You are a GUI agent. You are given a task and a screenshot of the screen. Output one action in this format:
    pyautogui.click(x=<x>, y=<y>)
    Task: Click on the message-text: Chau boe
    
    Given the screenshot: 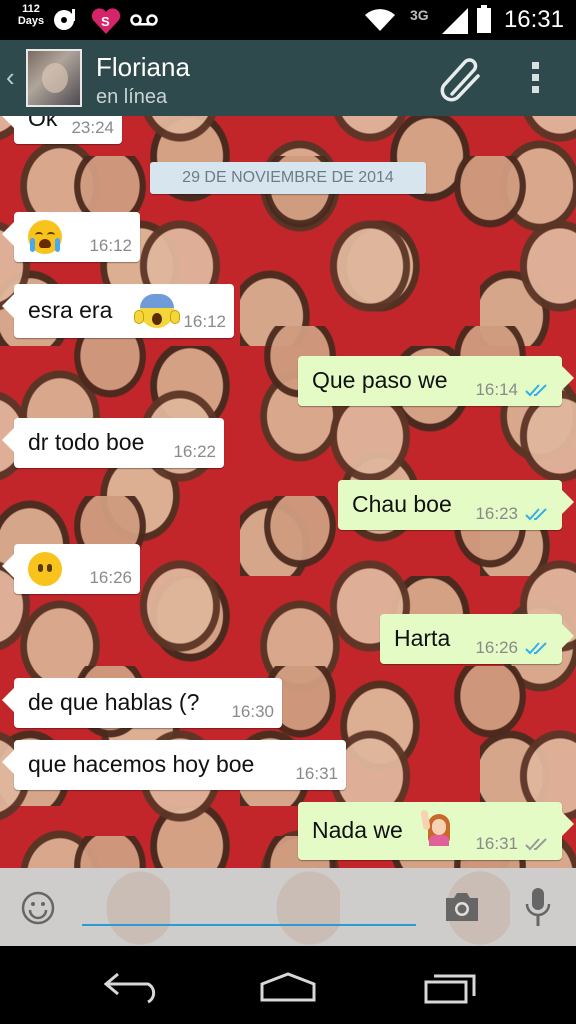 What is the action you would take?
    pyautogui.click(x=402, y=504)
    